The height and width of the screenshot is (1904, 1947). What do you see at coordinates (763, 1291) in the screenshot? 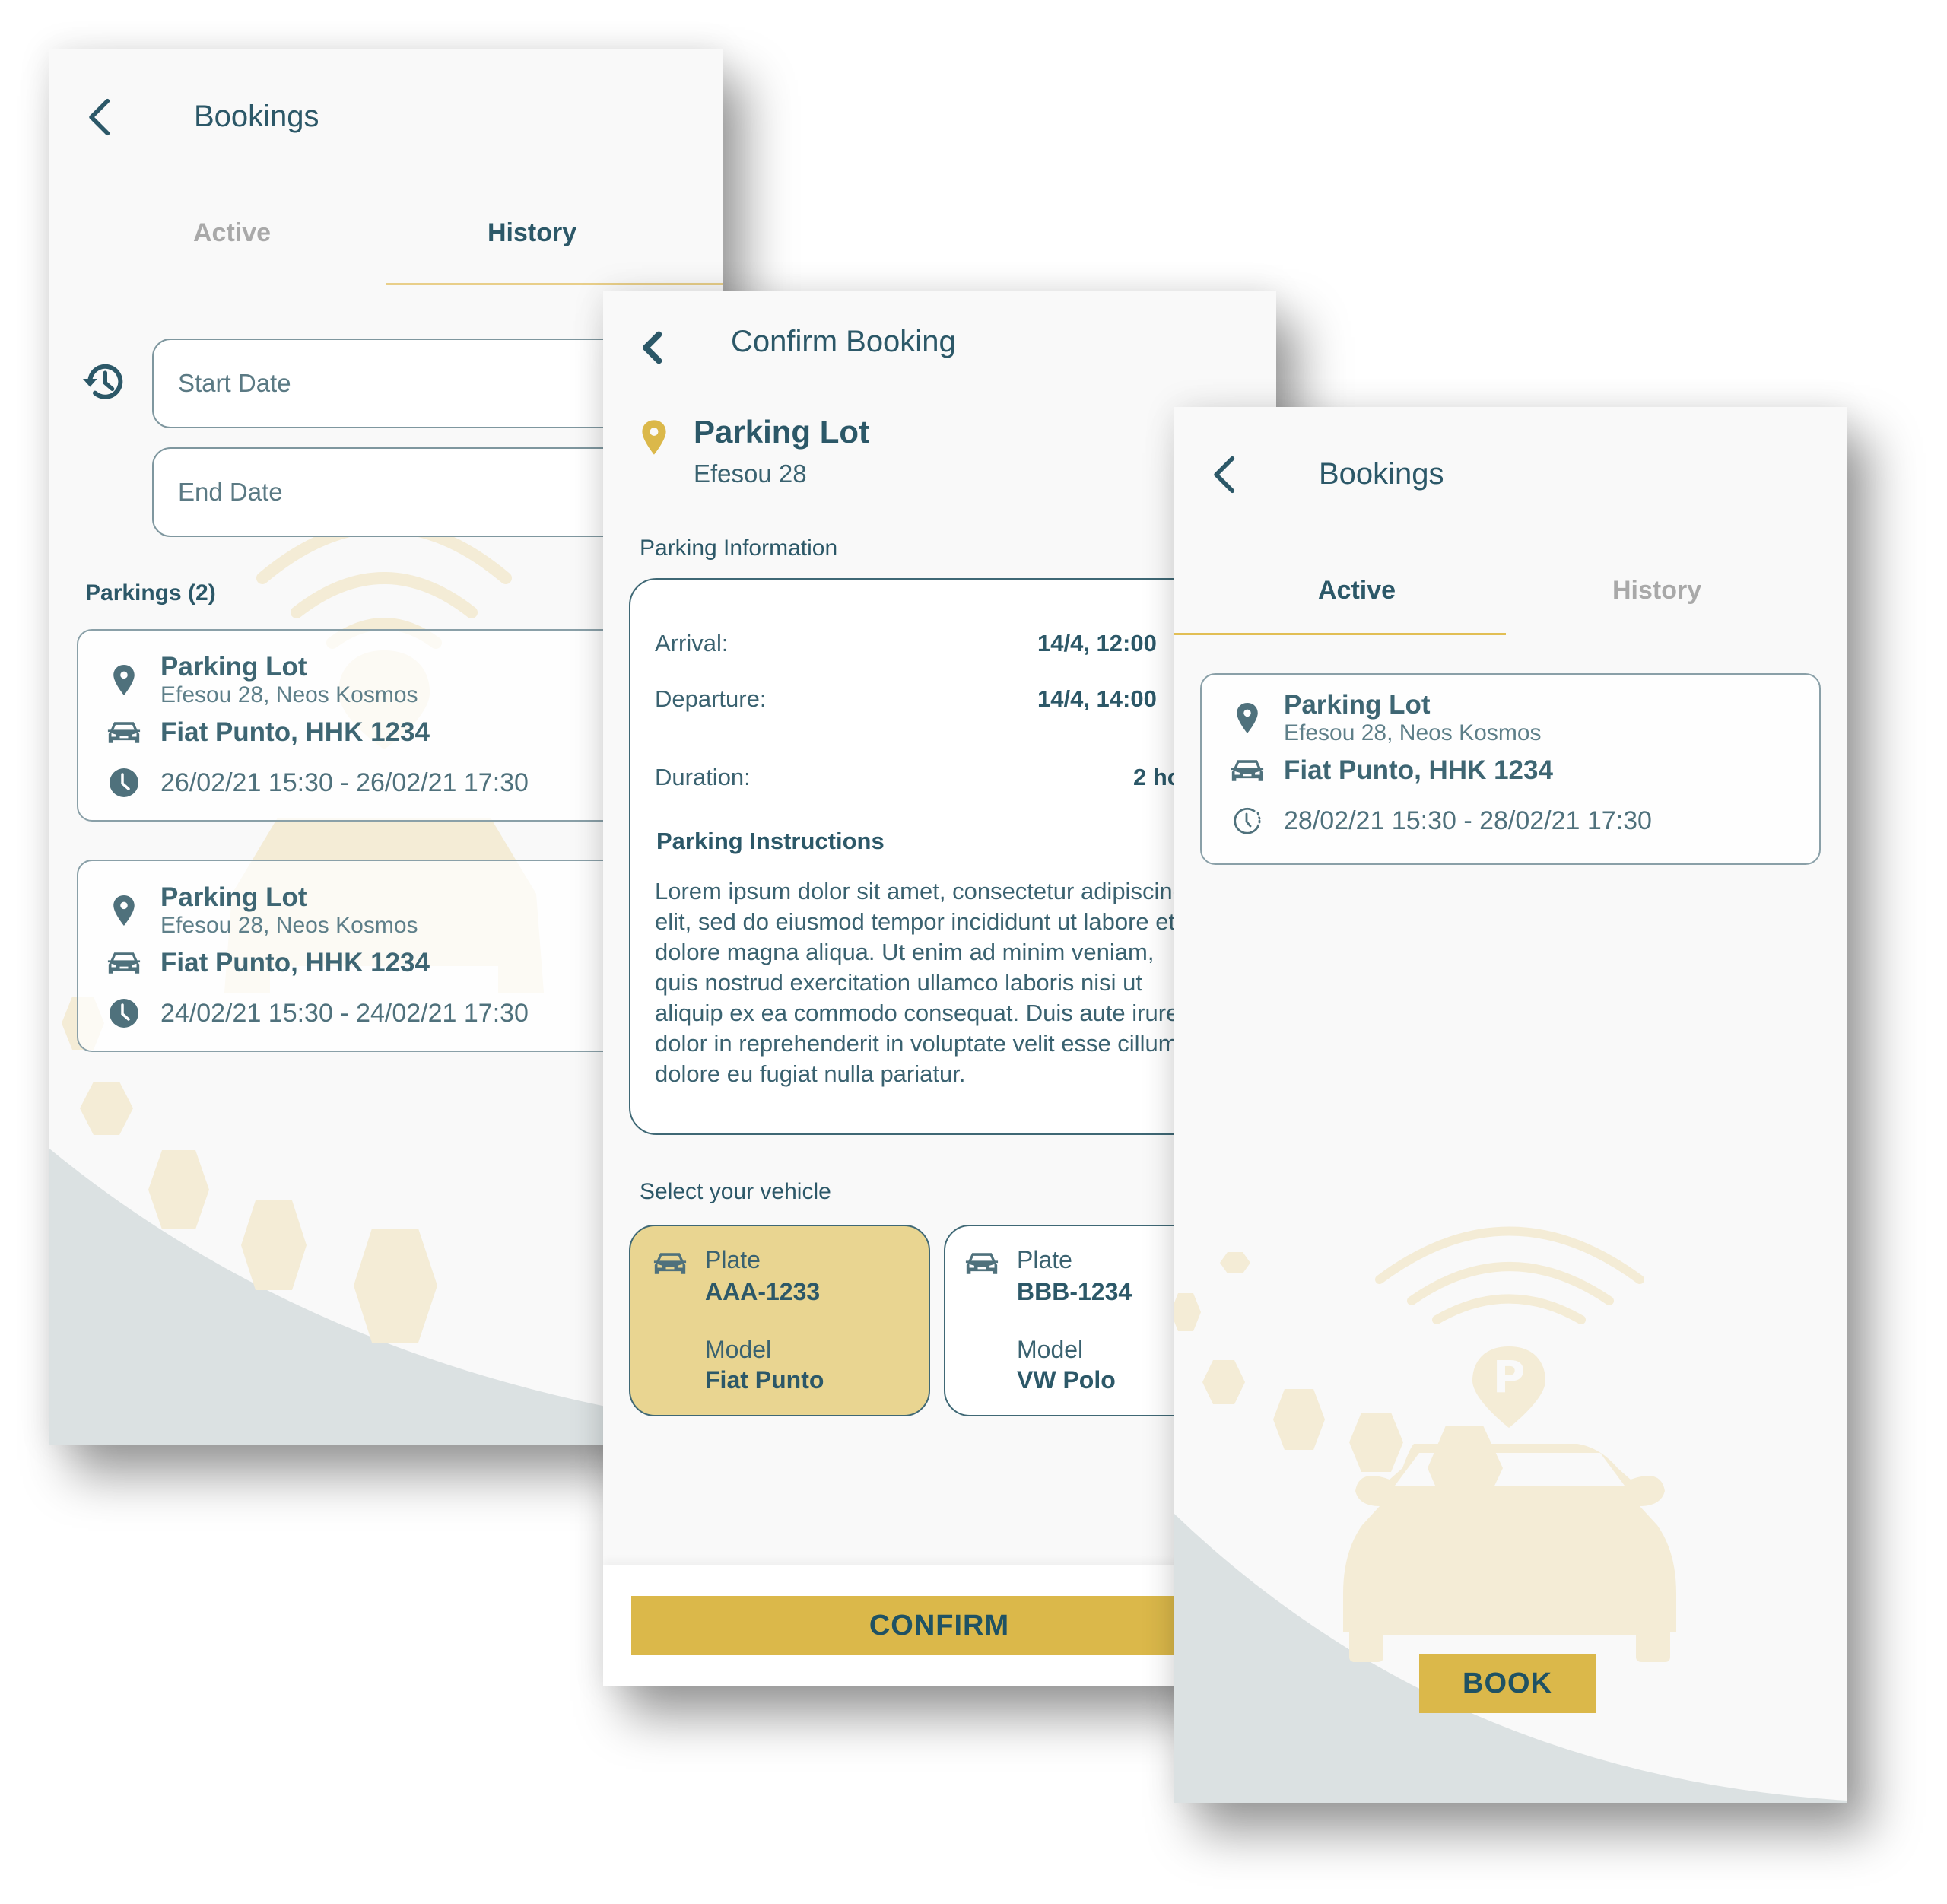
I see `plate-value: AAA-1233` at bounding box center [763, 1291].